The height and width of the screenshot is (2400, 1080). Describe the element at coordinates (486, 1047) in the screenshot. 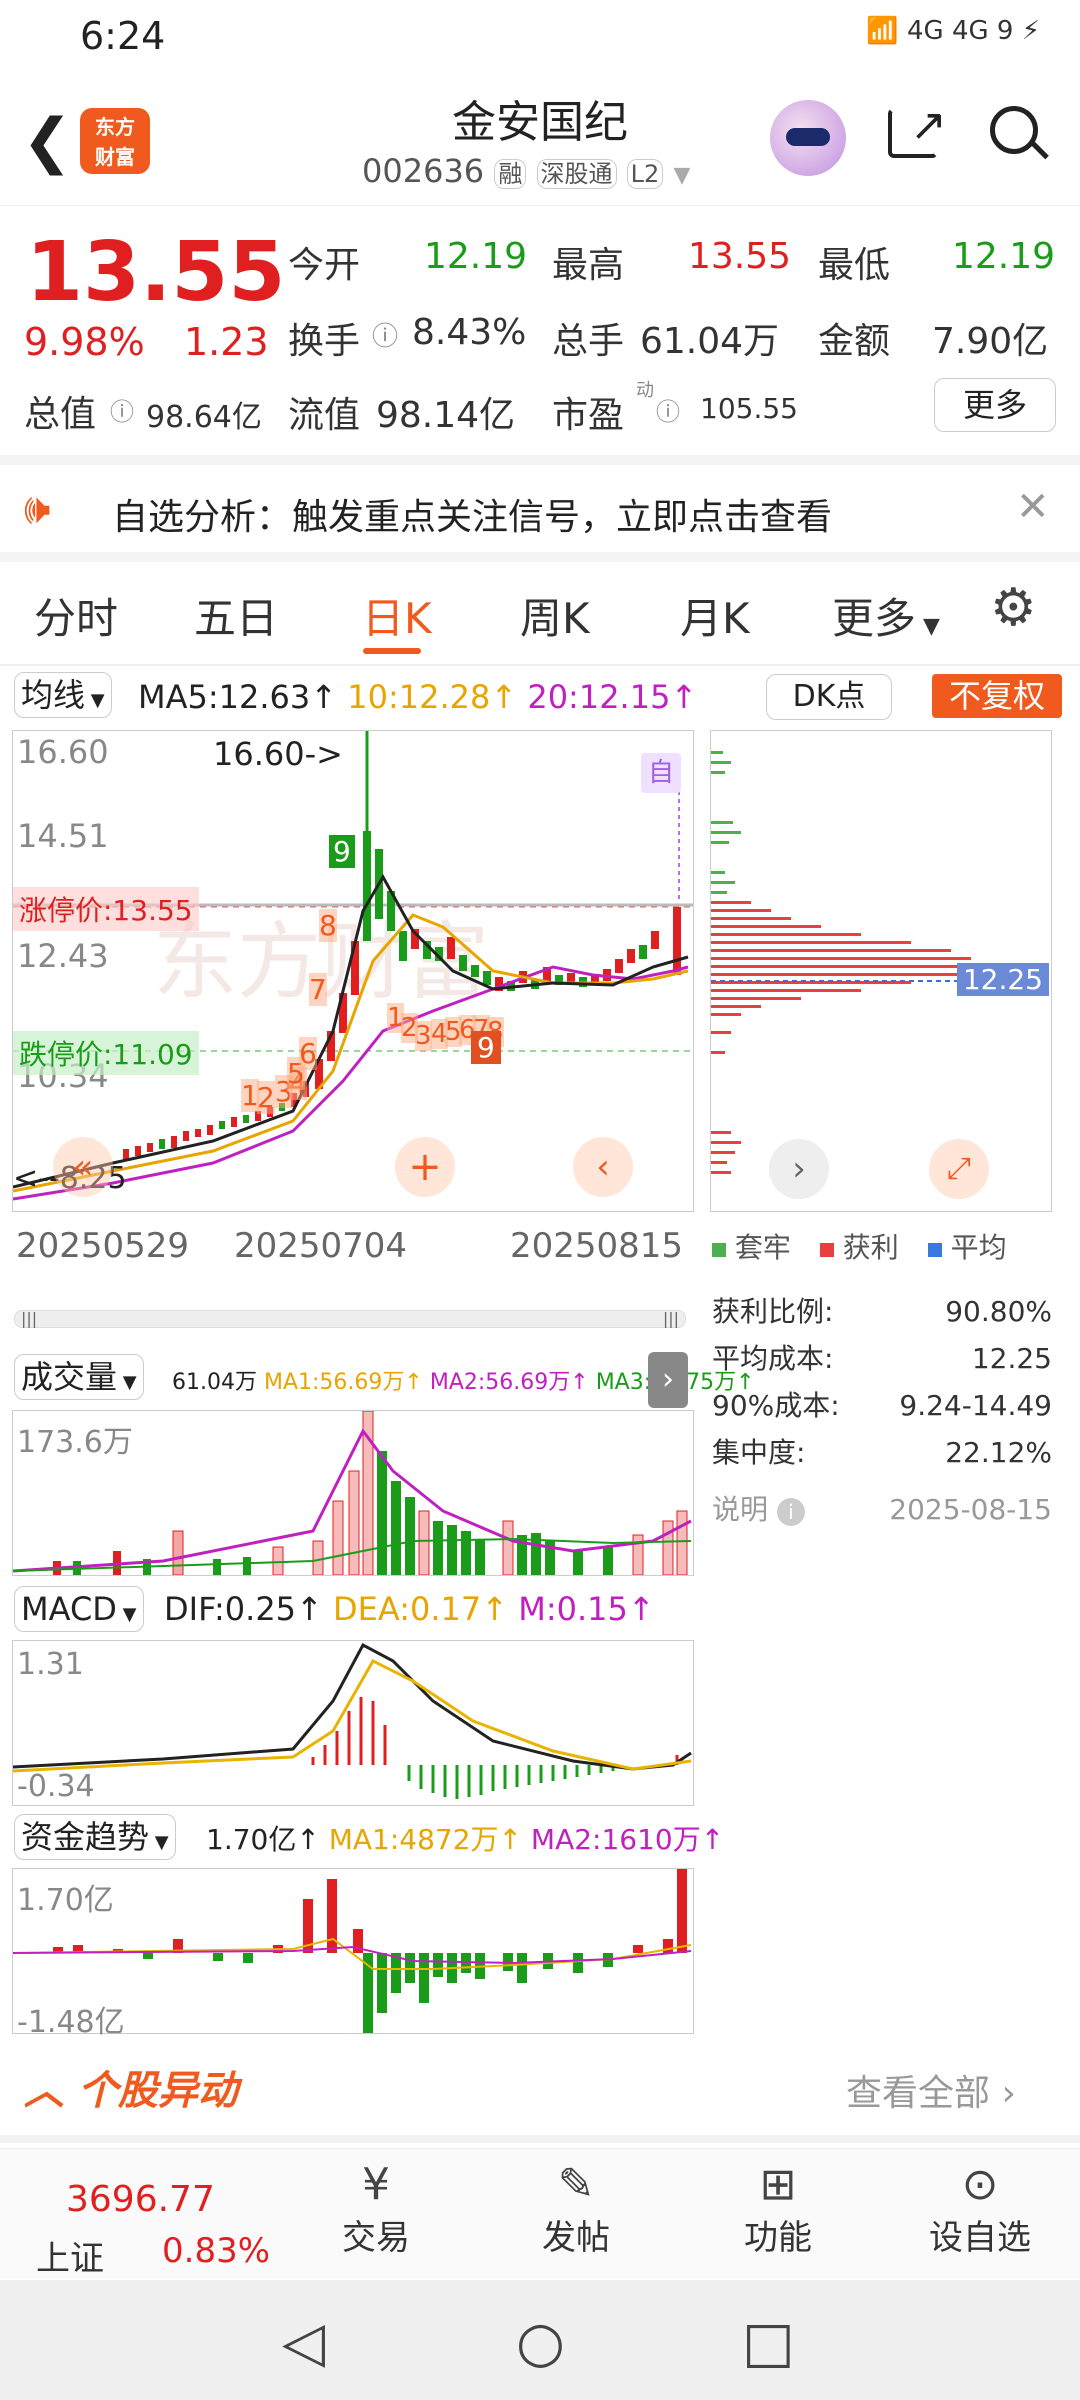

I see `signal-down: 9` at that location.